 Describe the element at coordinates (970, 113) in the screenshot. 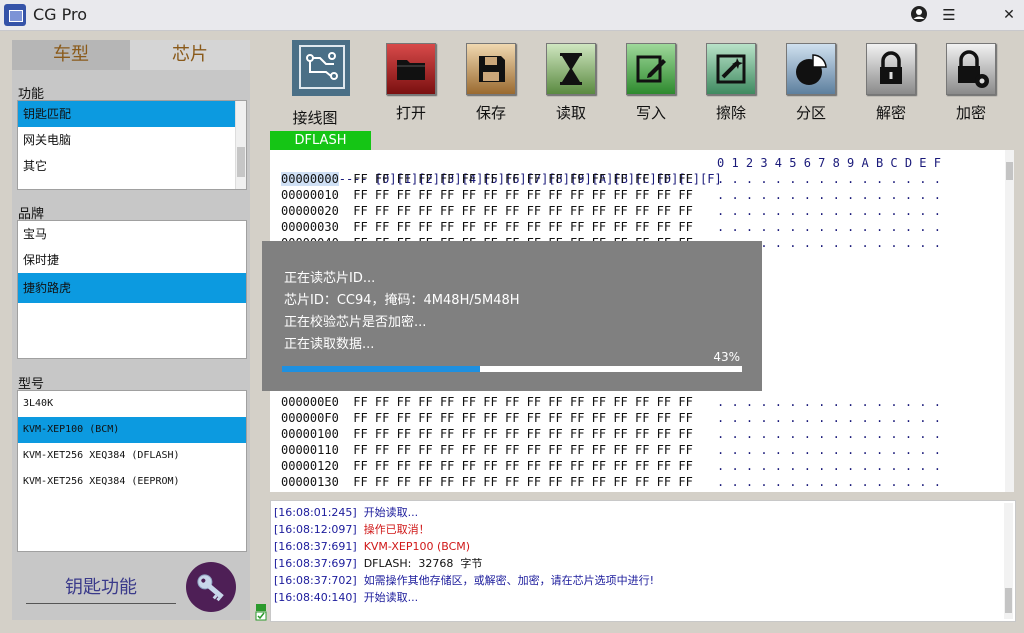

I see `encrypt-label: 加密` at that location.